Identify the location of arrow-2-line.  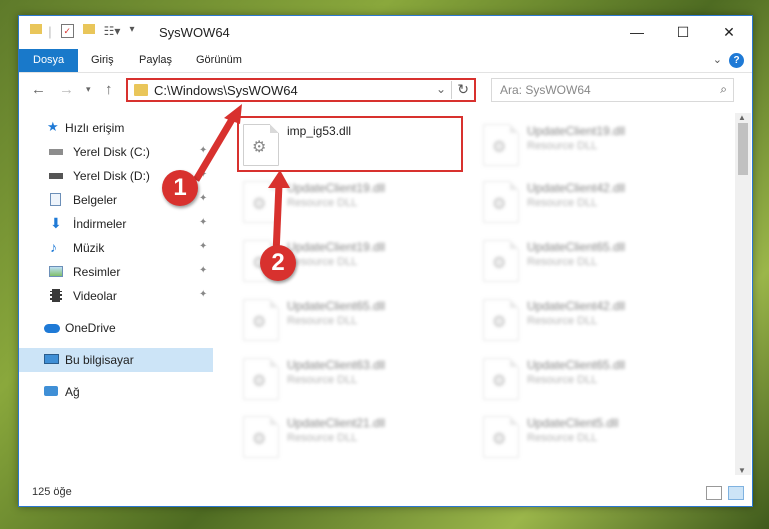
(277, 219).